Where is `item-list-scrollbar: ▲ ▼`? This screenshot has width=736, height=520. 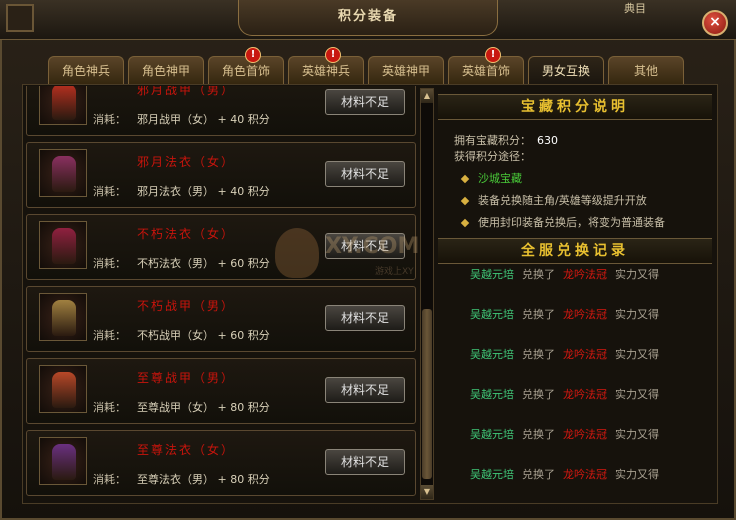
item-list-scrollbar: ▲ ▼ is located at coordinates (427, 294).